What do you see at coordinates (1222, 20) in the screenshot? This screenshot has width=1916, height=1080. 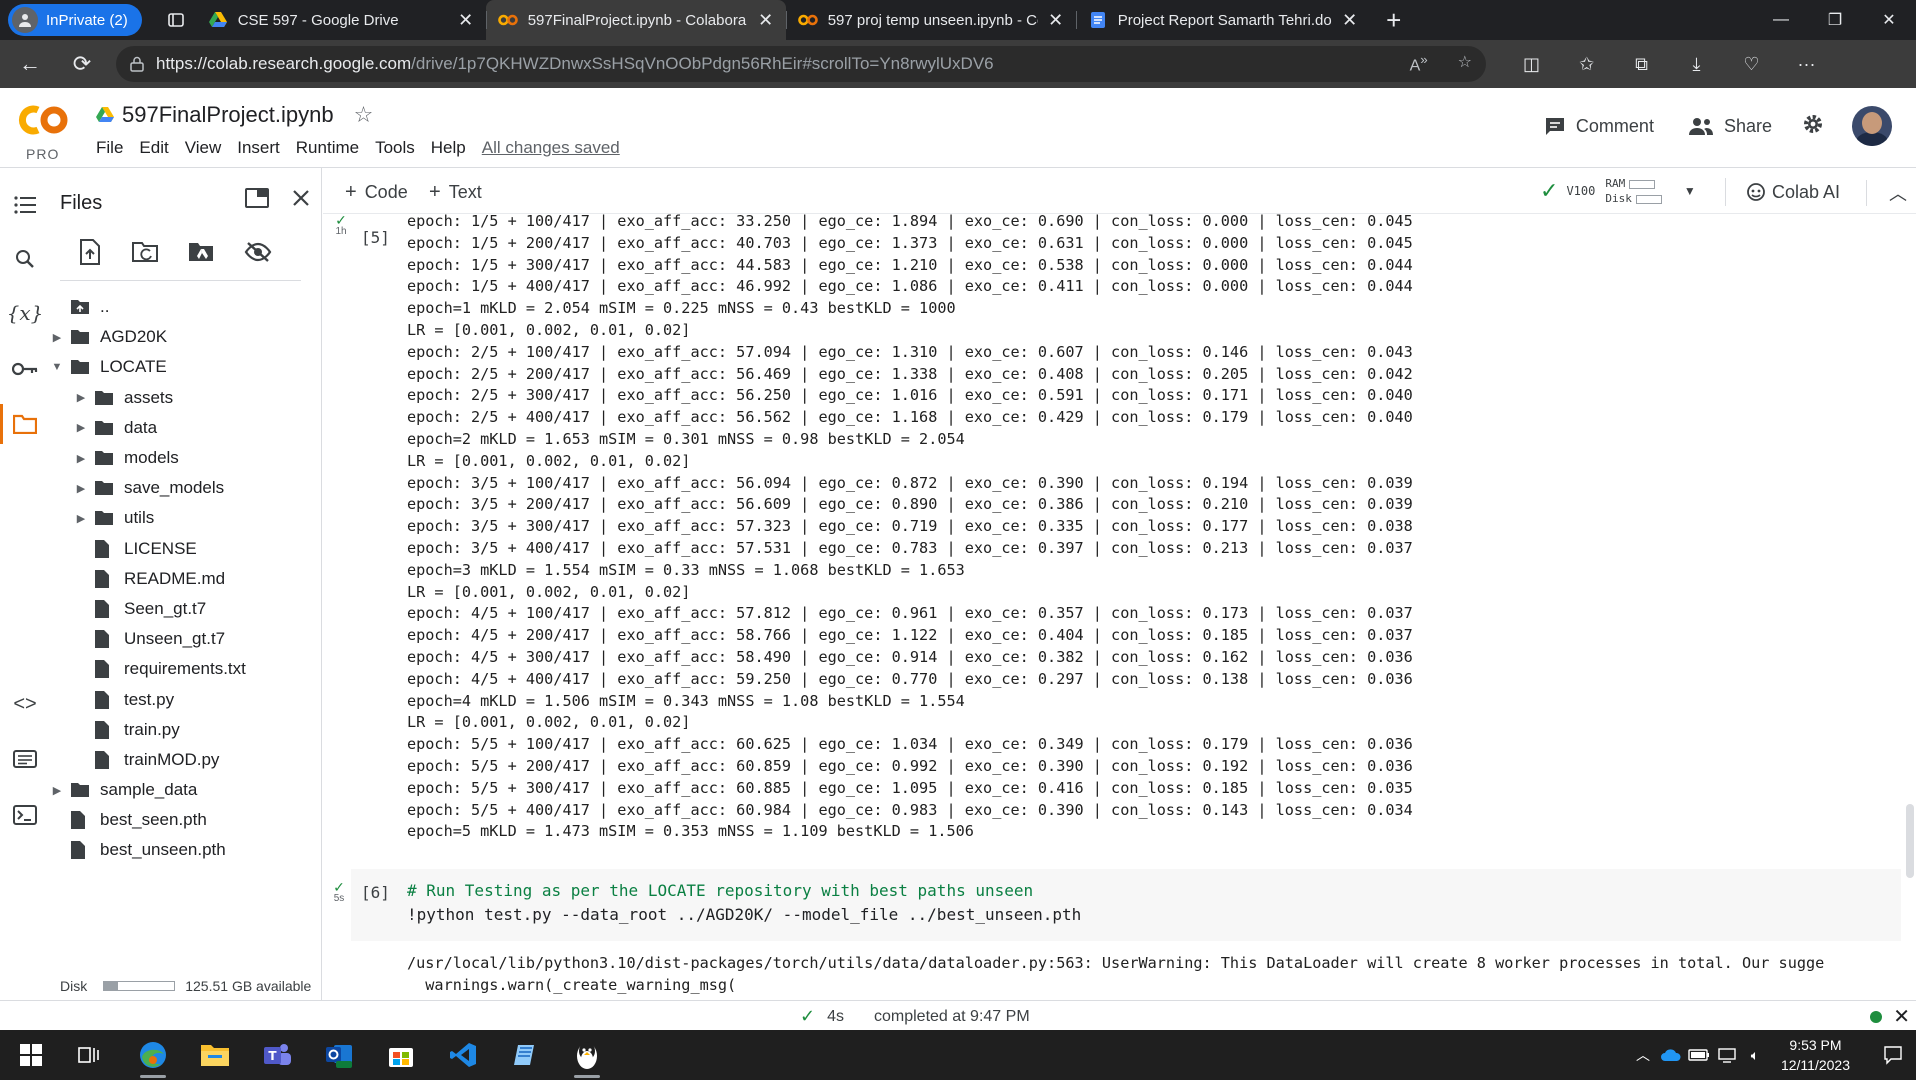 I see `tab-project-report: Project Report Samarth Tehri.doc ✕` at bounding box center [1222, 20].